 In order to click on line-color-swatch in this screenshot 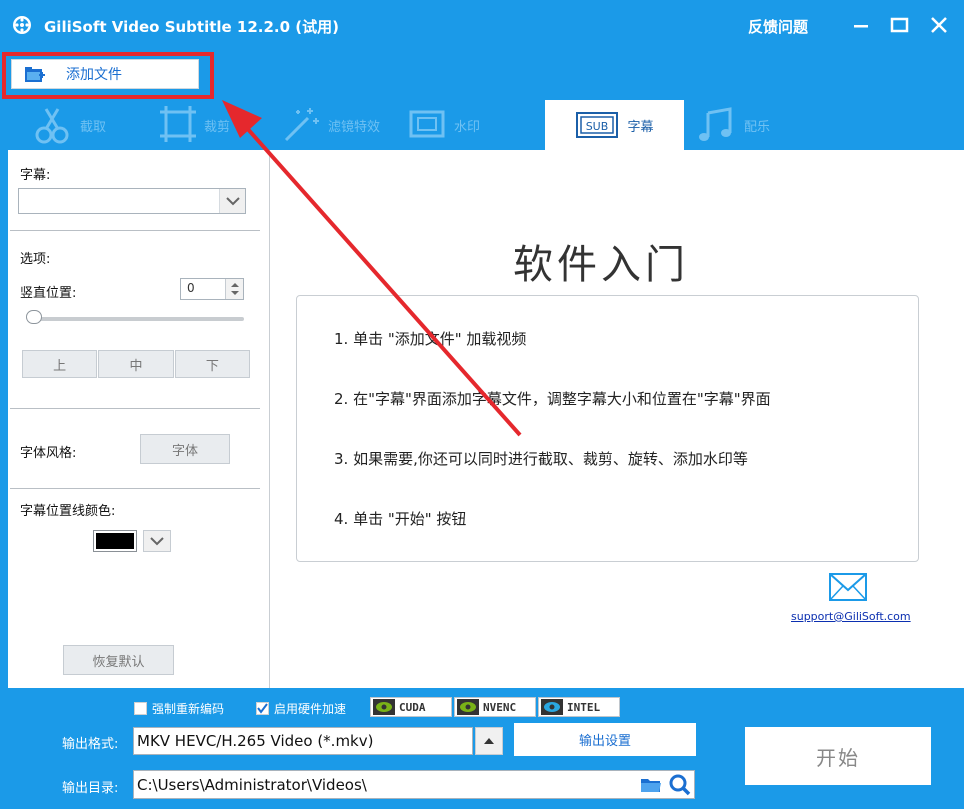, I will do `click(115, 541)`.